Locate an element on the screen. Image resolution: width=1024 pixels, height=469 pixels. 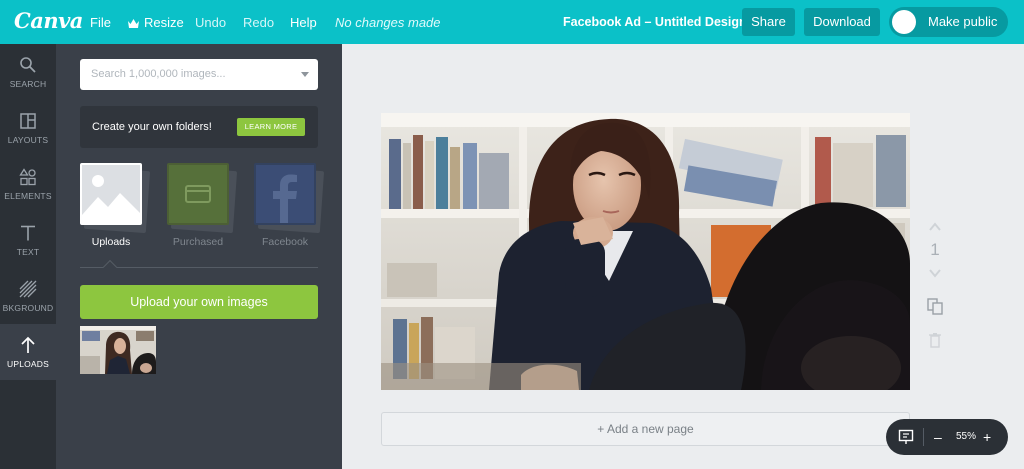
active-source-pointer is located at coordinates (110, 267).